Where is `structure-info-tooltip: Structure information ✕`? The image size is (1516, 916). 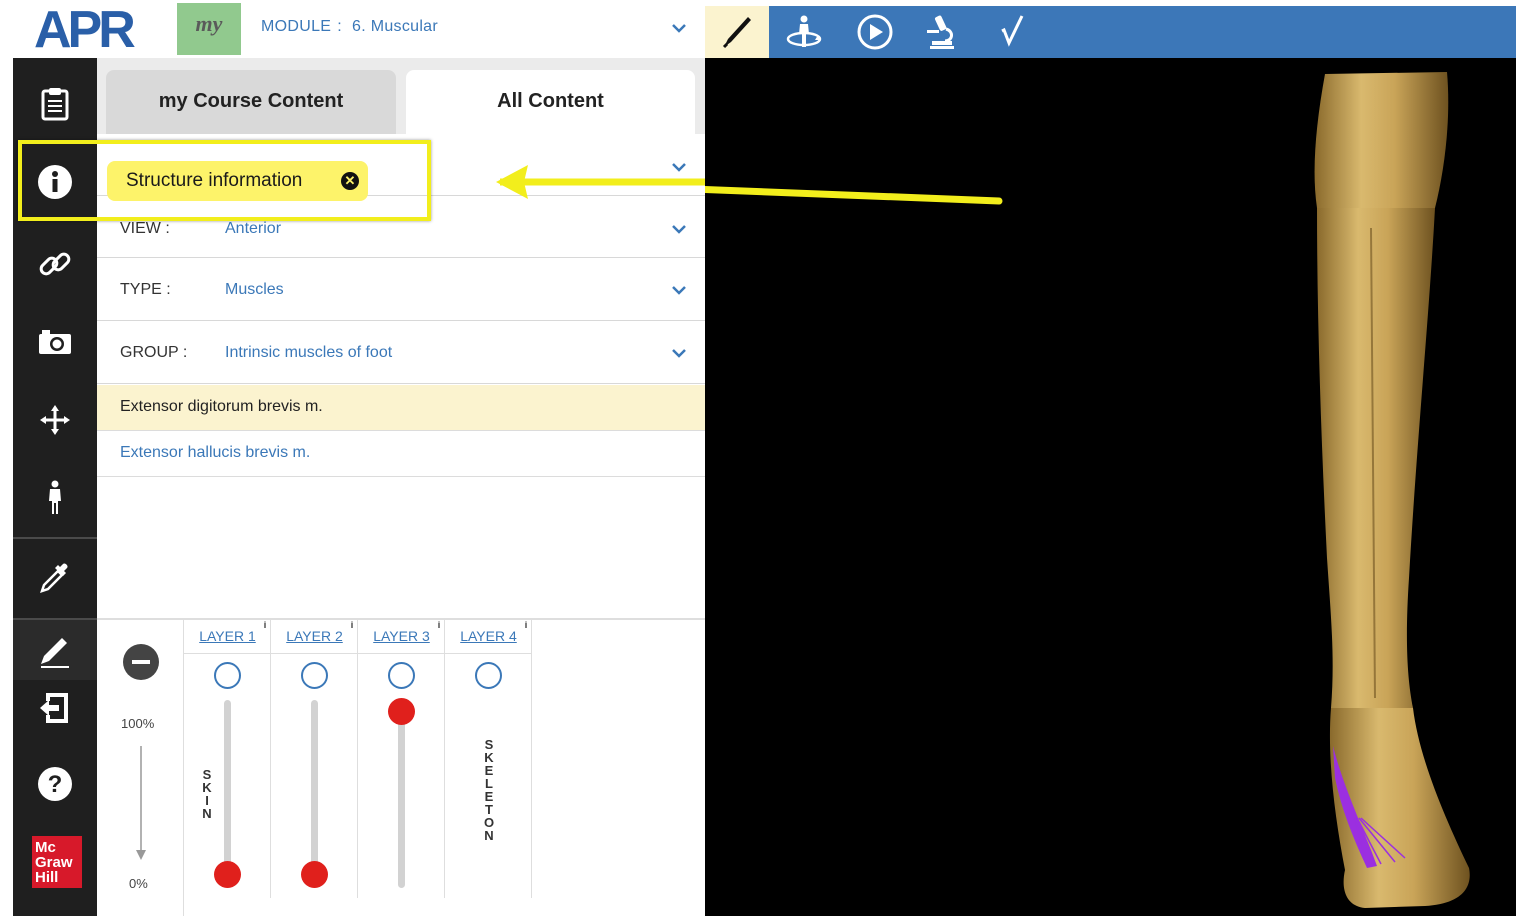 structure-info-tooltip: Structure information ✕ is located at coordinates (237, 181).